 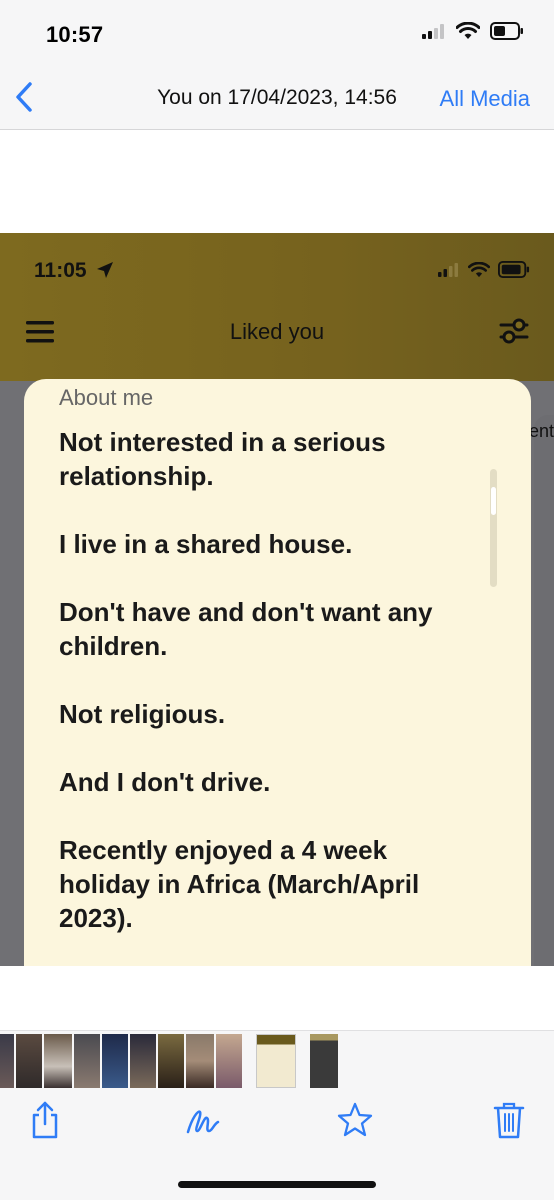 What do you see at coordinates (514, 269) in the screenshot?
I see `embedded-battery-icon` at bounding box center [514, 269].